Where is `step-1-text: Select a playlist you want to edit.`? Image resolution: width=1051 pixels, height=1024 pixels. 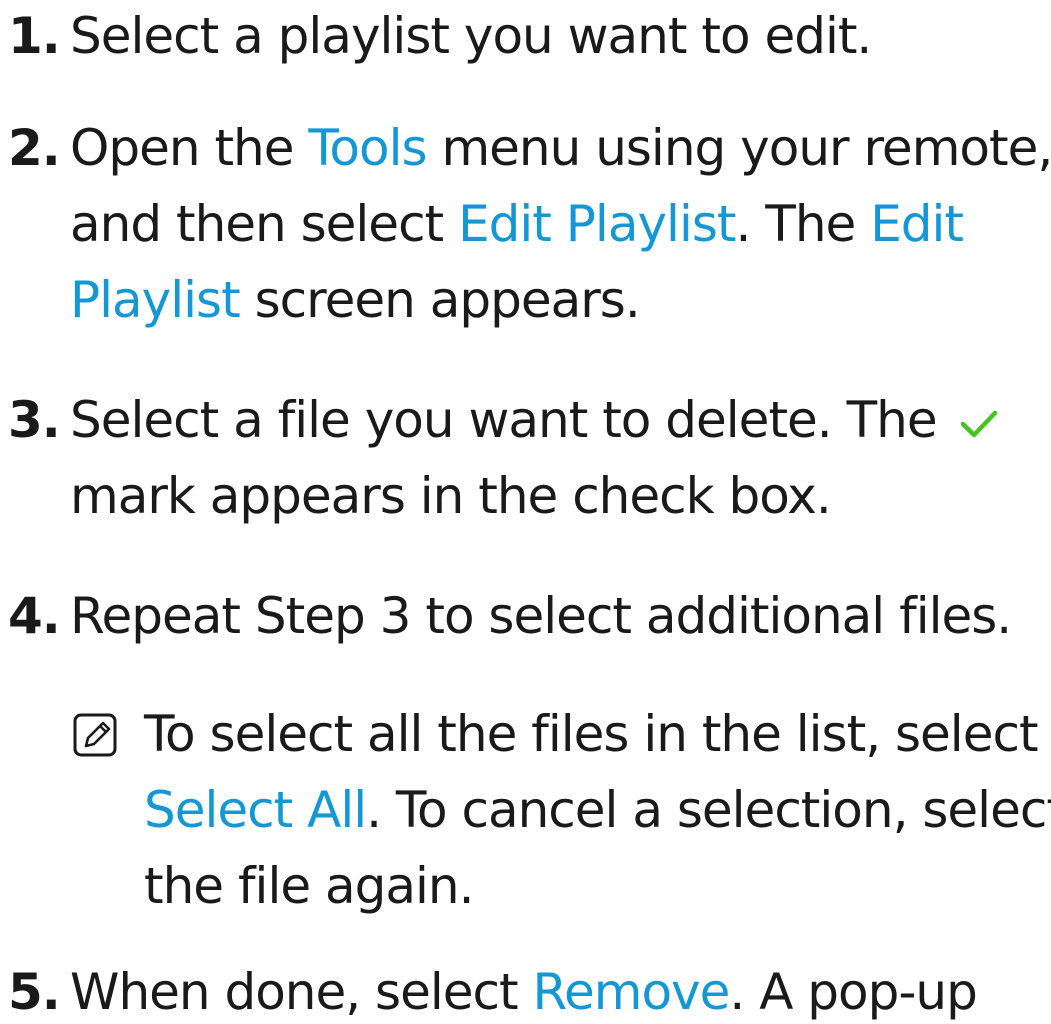 step-1-text: Select a playlist you want to edit. is located at coordinates (471, 36).